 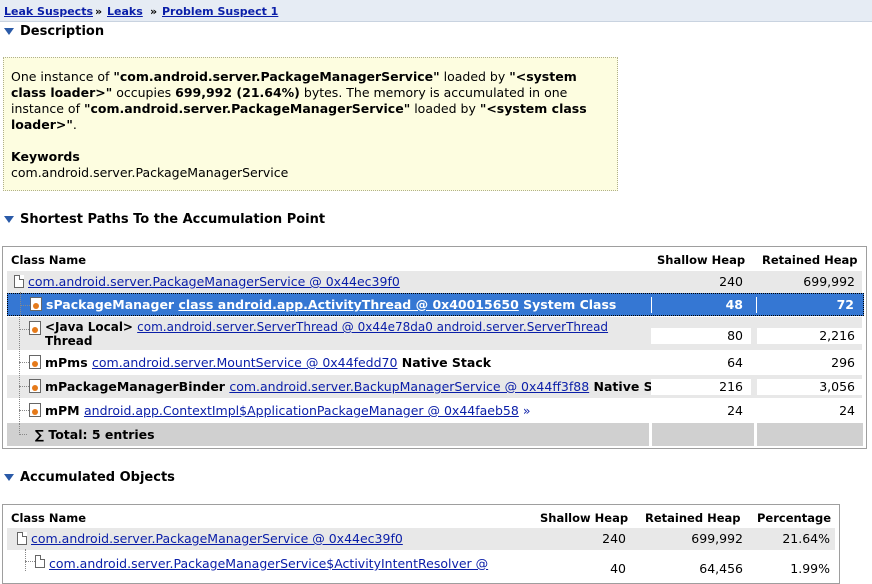 What do you see at coordinates (42, 434) in the screenshot?
I see `sum-icon: ∑` at bounding box center [42, 434].